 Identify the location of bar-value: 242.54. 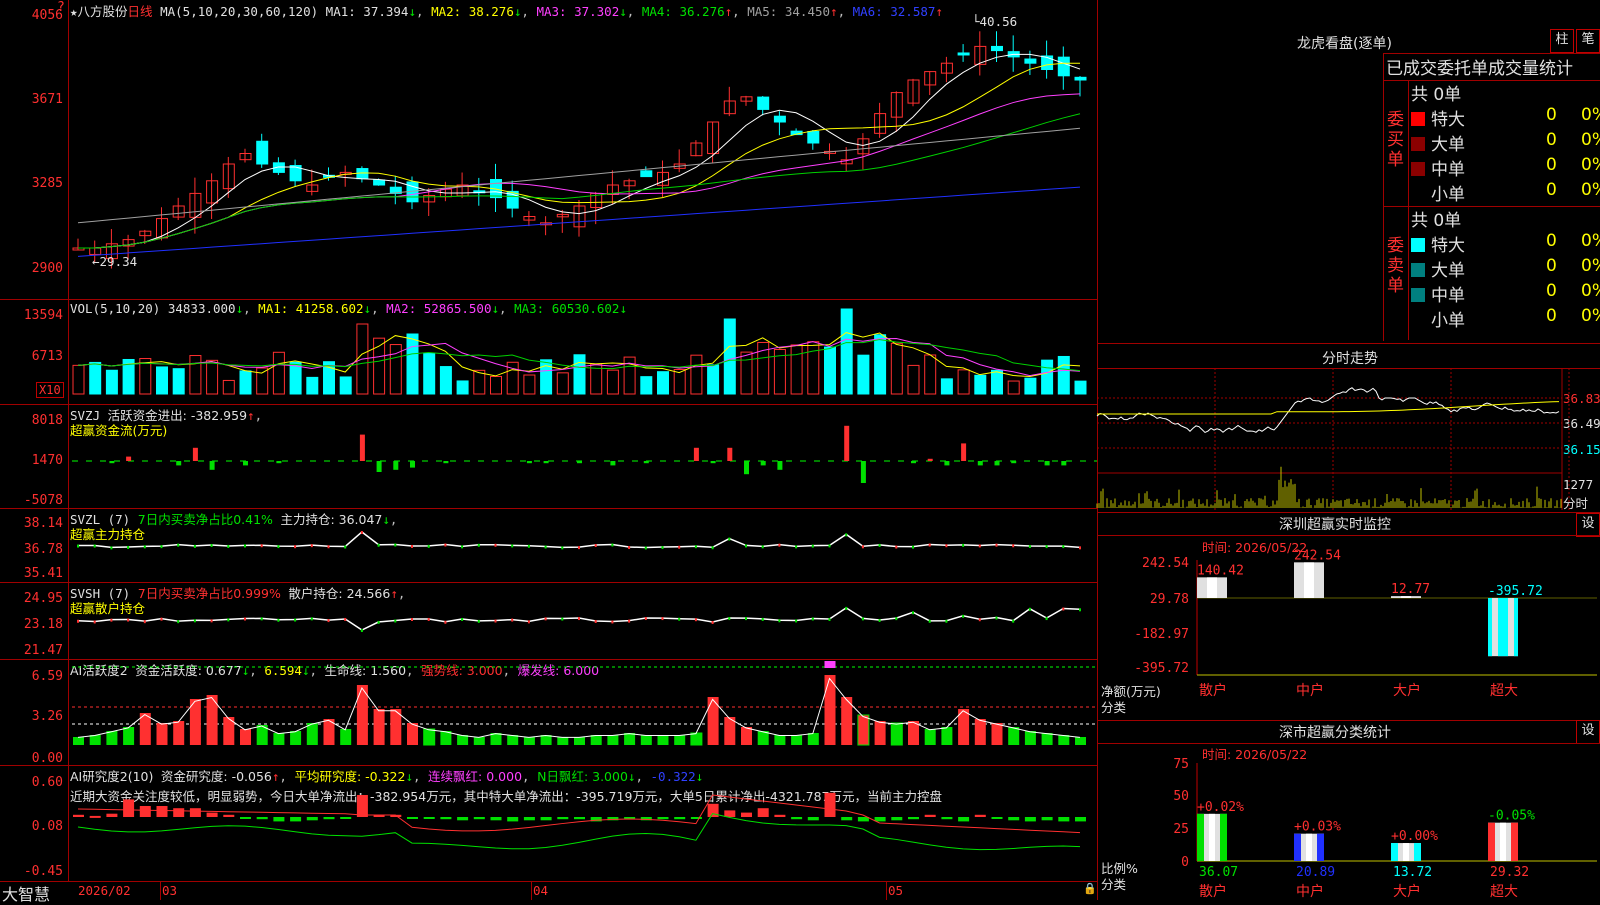
(1317, 555).